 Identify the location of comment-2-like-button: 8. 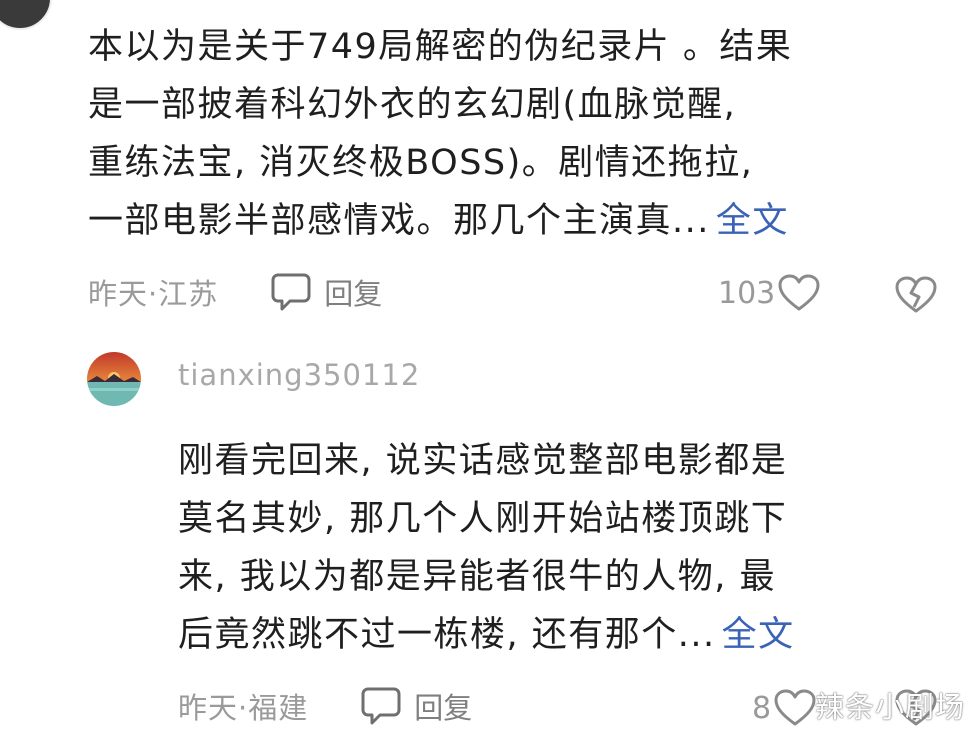
(784, 708).